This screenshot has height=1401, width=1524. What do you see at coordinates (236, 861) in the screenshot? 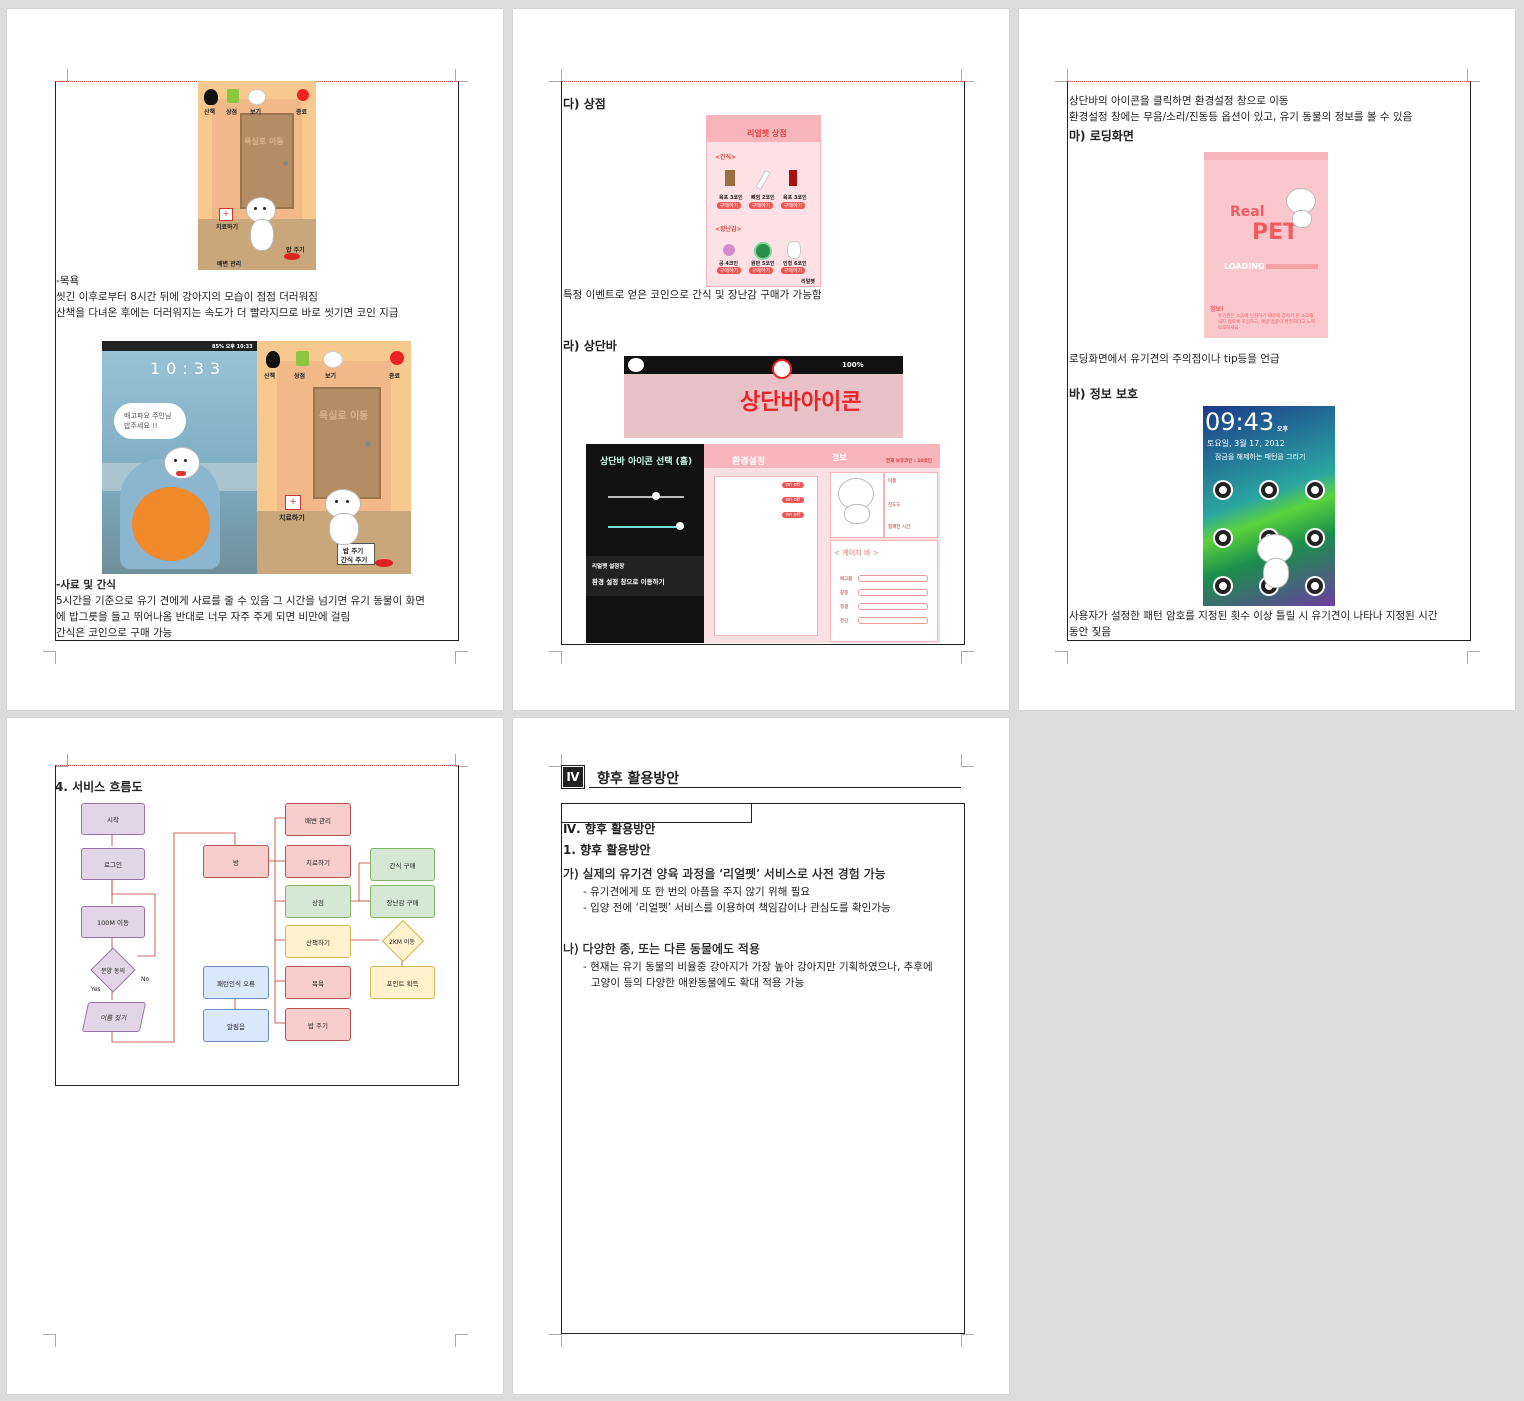
I see `flow-room: 방` at bounding box center [236, 861].